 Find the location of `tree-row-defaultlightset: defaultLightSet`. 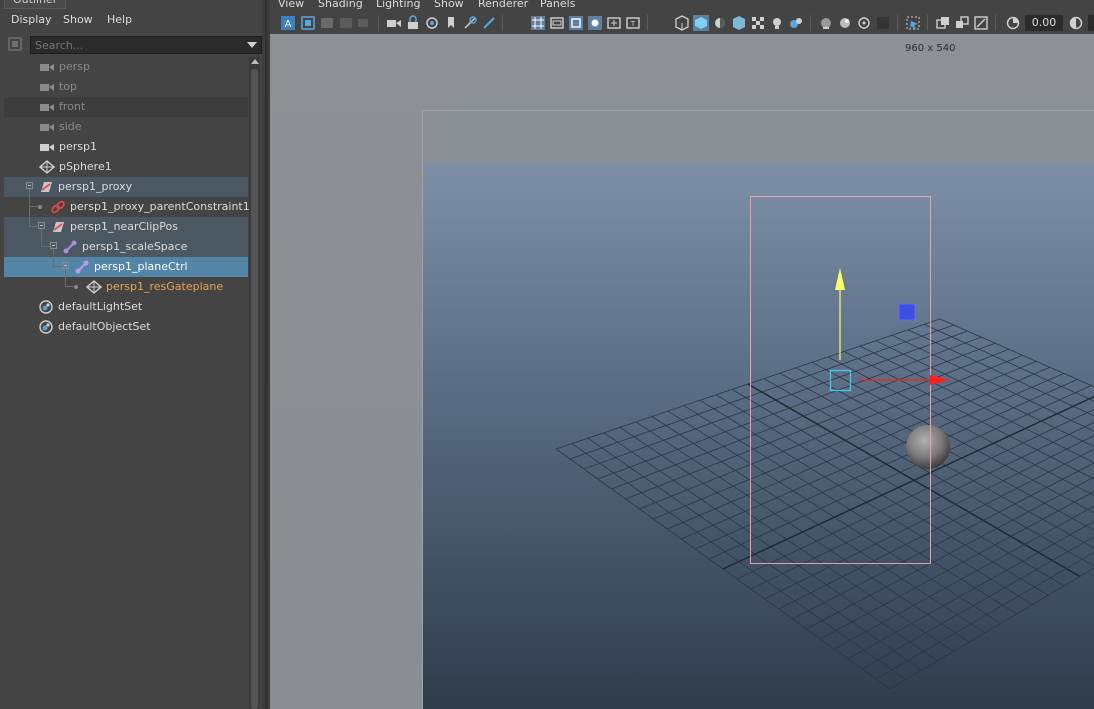

tree-row-defaultlightset: defaultLightSet is located at coordinates (126, 307).